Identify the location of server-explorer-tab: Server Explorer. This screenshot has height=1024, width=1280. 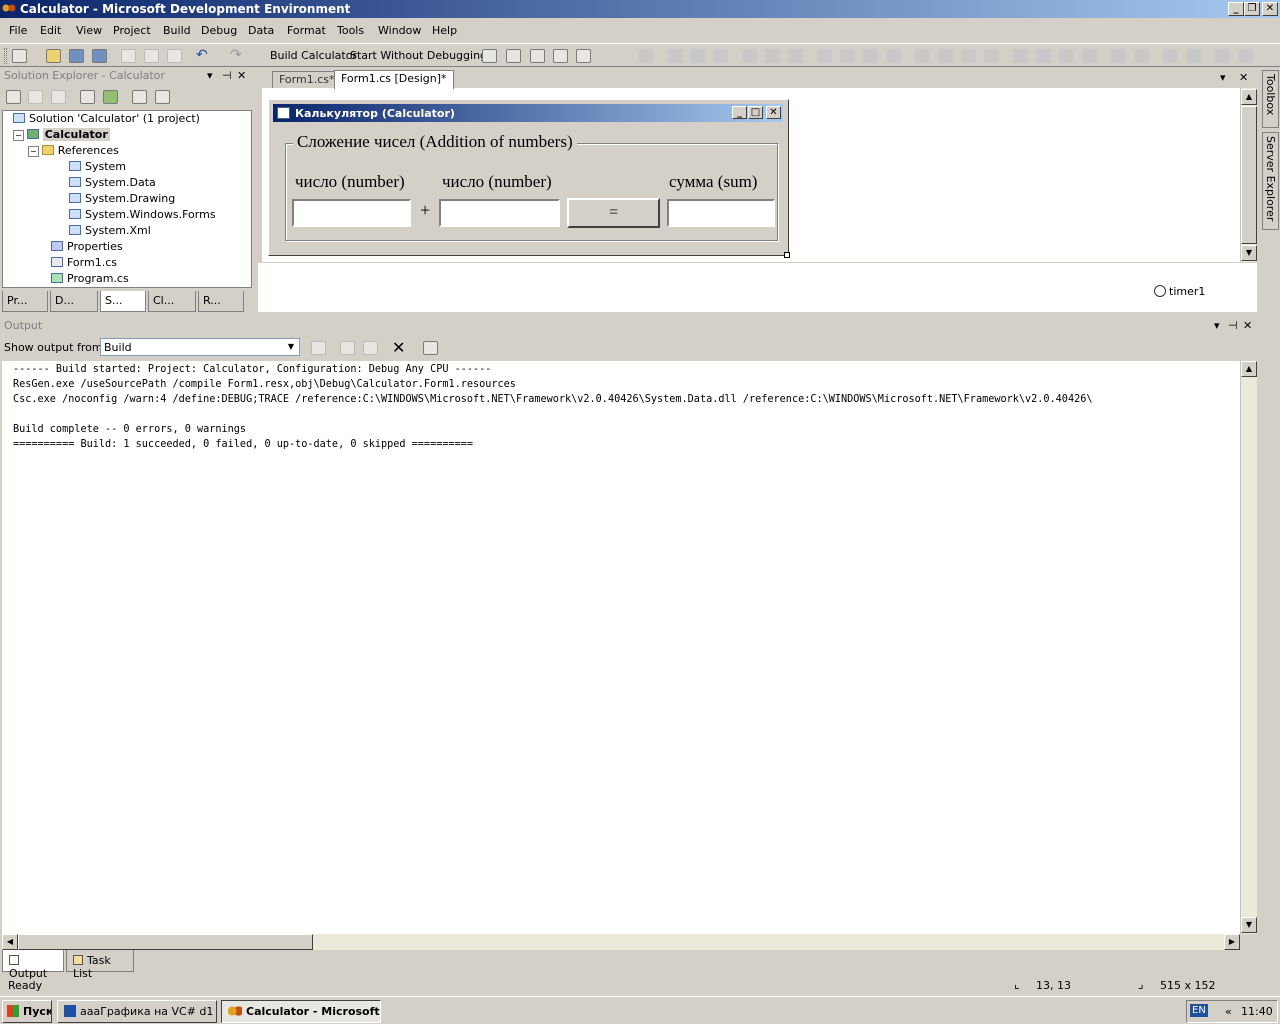
(1270, 181).